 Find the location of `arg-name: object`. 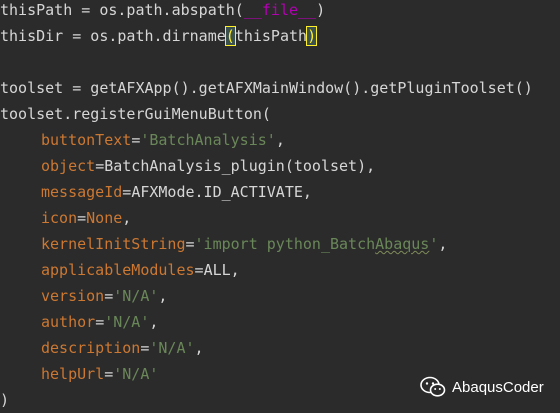

arg-name: object is located at coordinates (68, 166).